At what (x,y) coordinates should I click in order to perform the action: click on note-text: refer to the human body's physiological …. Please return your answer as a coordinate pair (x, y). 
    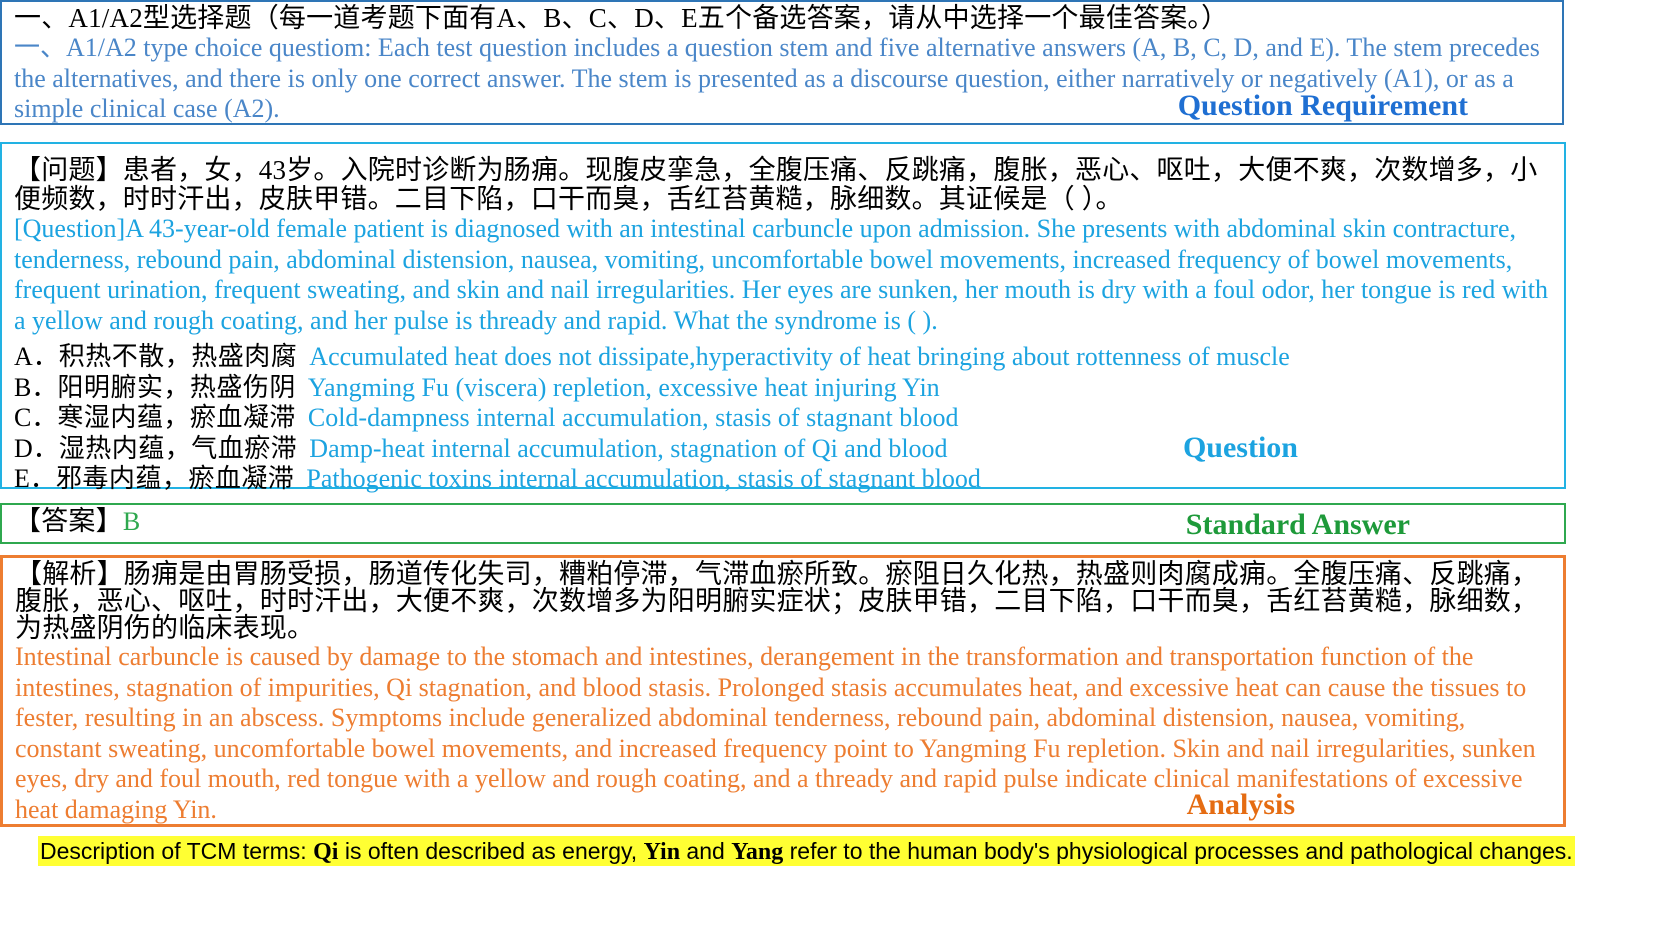
    Looking at the image, I should click on (1178, 851).